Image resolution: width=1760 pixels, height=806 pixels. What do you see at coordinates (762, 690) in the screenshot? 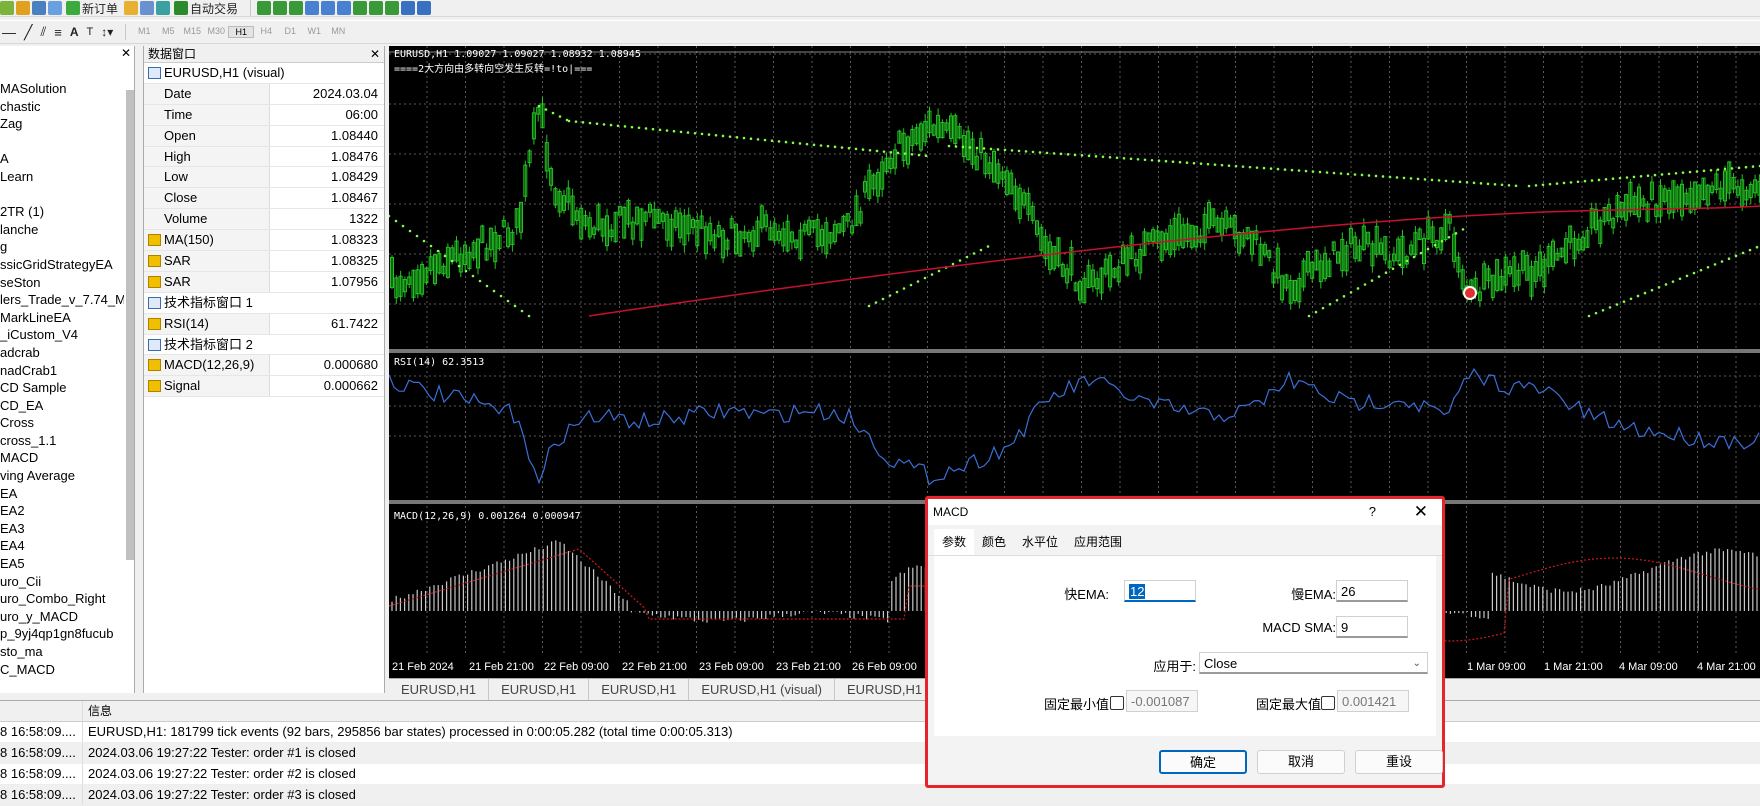
I see `chart-tab: EURUSD,H1 (visual)` at bounding box center [762, 690].